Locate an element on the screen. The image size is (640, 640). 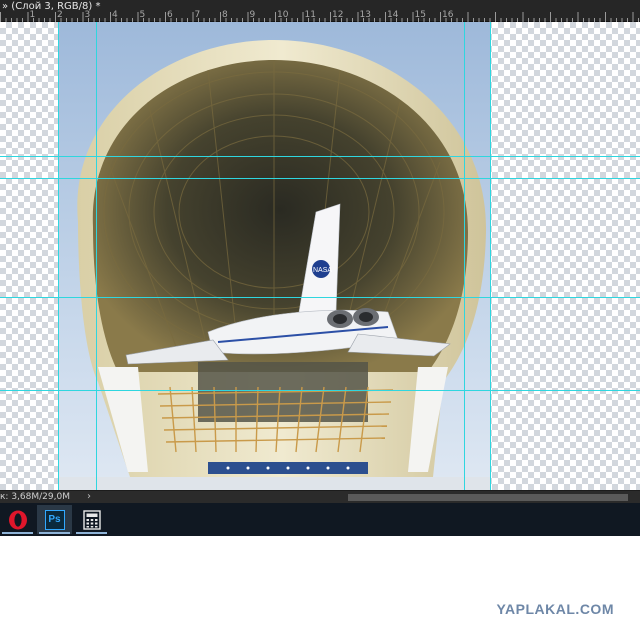
taskbar-opera-button is located at coordinates (17, 519).